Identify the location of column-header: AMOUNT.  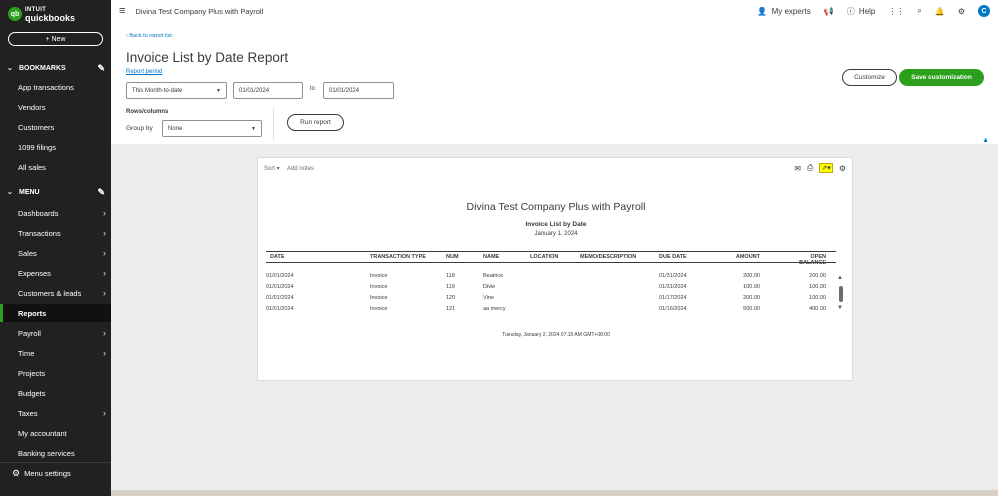
(744, 257).